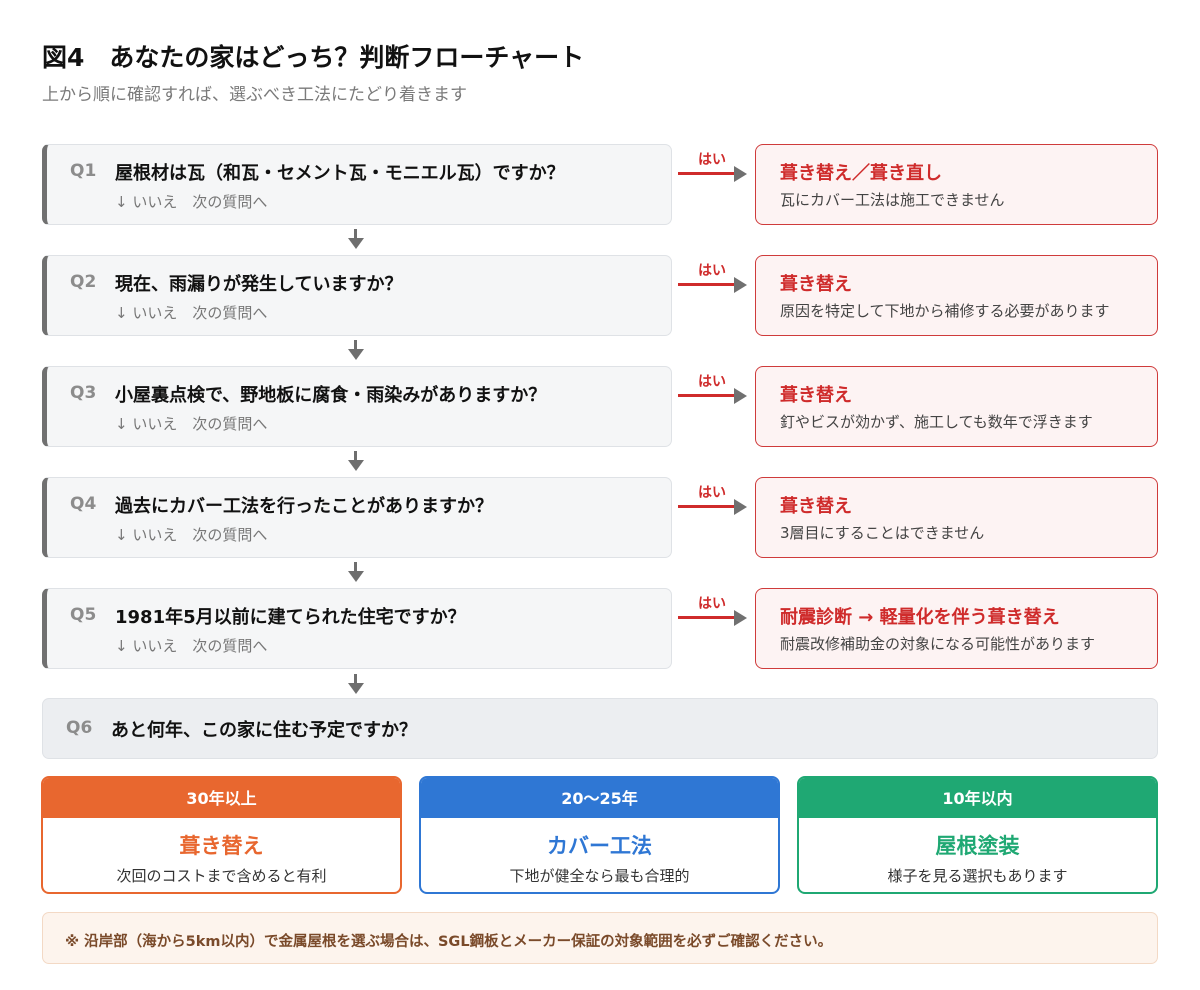 The width and height of the screenshot is (1200, 990). What do you see at coordinates (599, 798) in the screenshot?
I see `option-period: 20〜25年` at bounding box center [599, 798].